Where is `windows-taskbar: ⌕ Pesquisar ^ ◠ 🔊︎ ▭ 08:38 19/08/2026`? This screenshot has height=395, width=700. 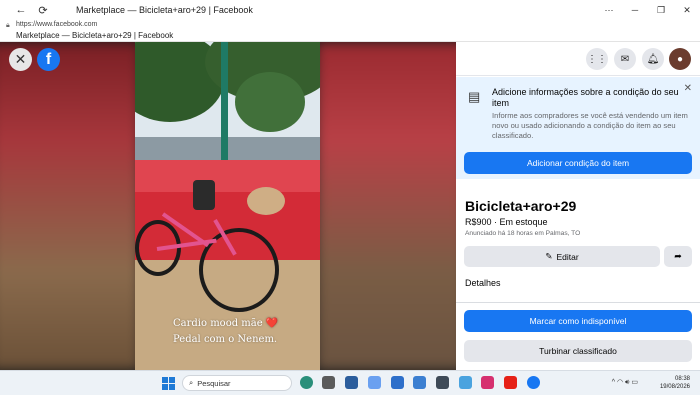
windows-taskbar: ⌕ Pesquisar ^ ◠ 🔊︎ ▭ 08:38 19/08/2026 is located at coordinates (350, 382).